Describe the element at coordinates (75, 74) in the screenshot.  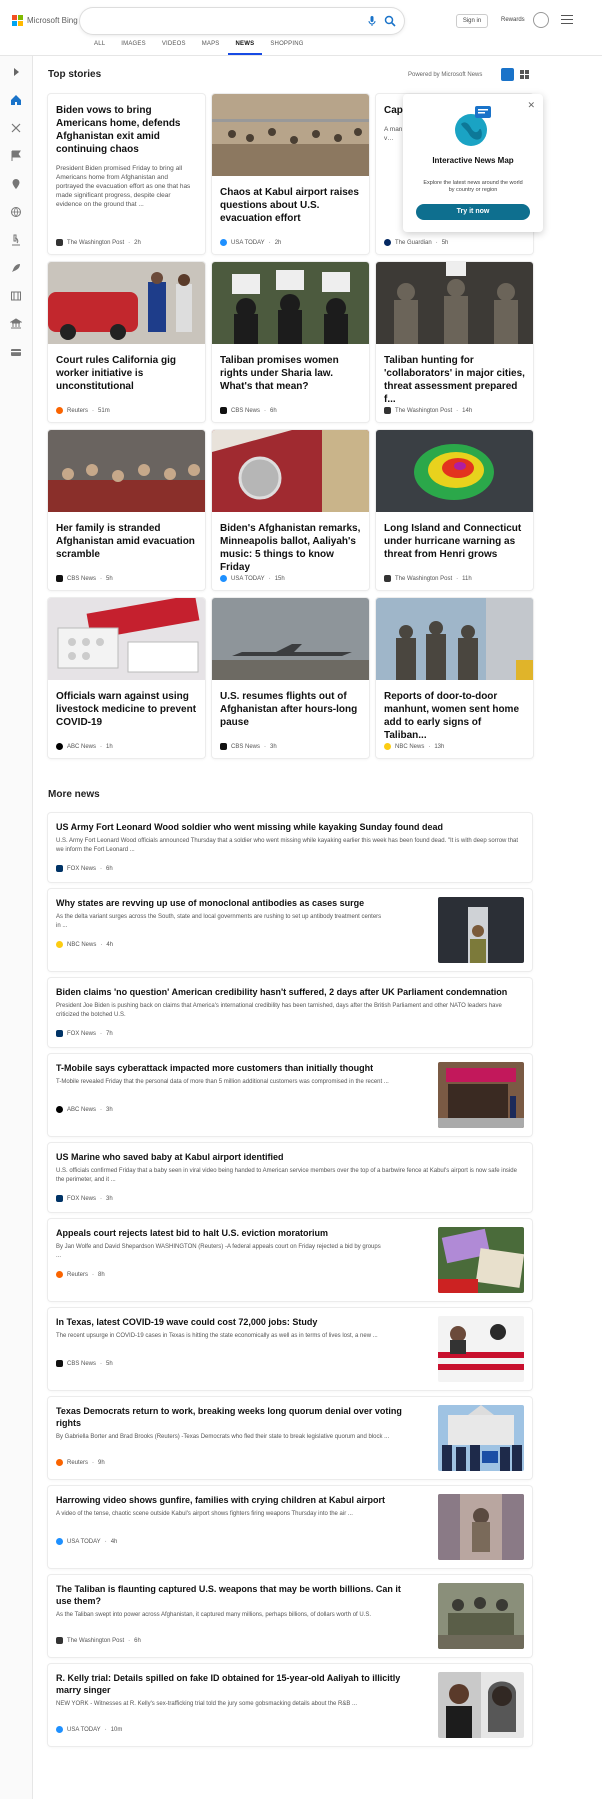
I see `top-stories-title: Top stories` at that location.